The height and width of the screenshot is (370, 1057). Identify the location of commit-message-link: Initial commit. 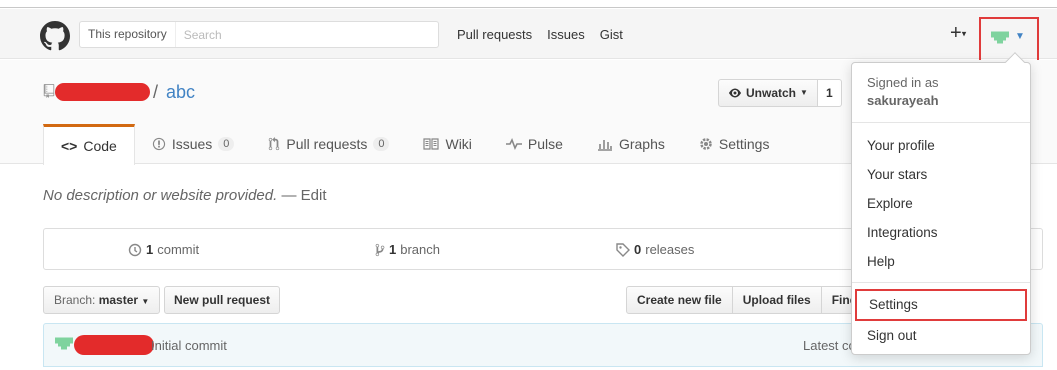
(189, 345).